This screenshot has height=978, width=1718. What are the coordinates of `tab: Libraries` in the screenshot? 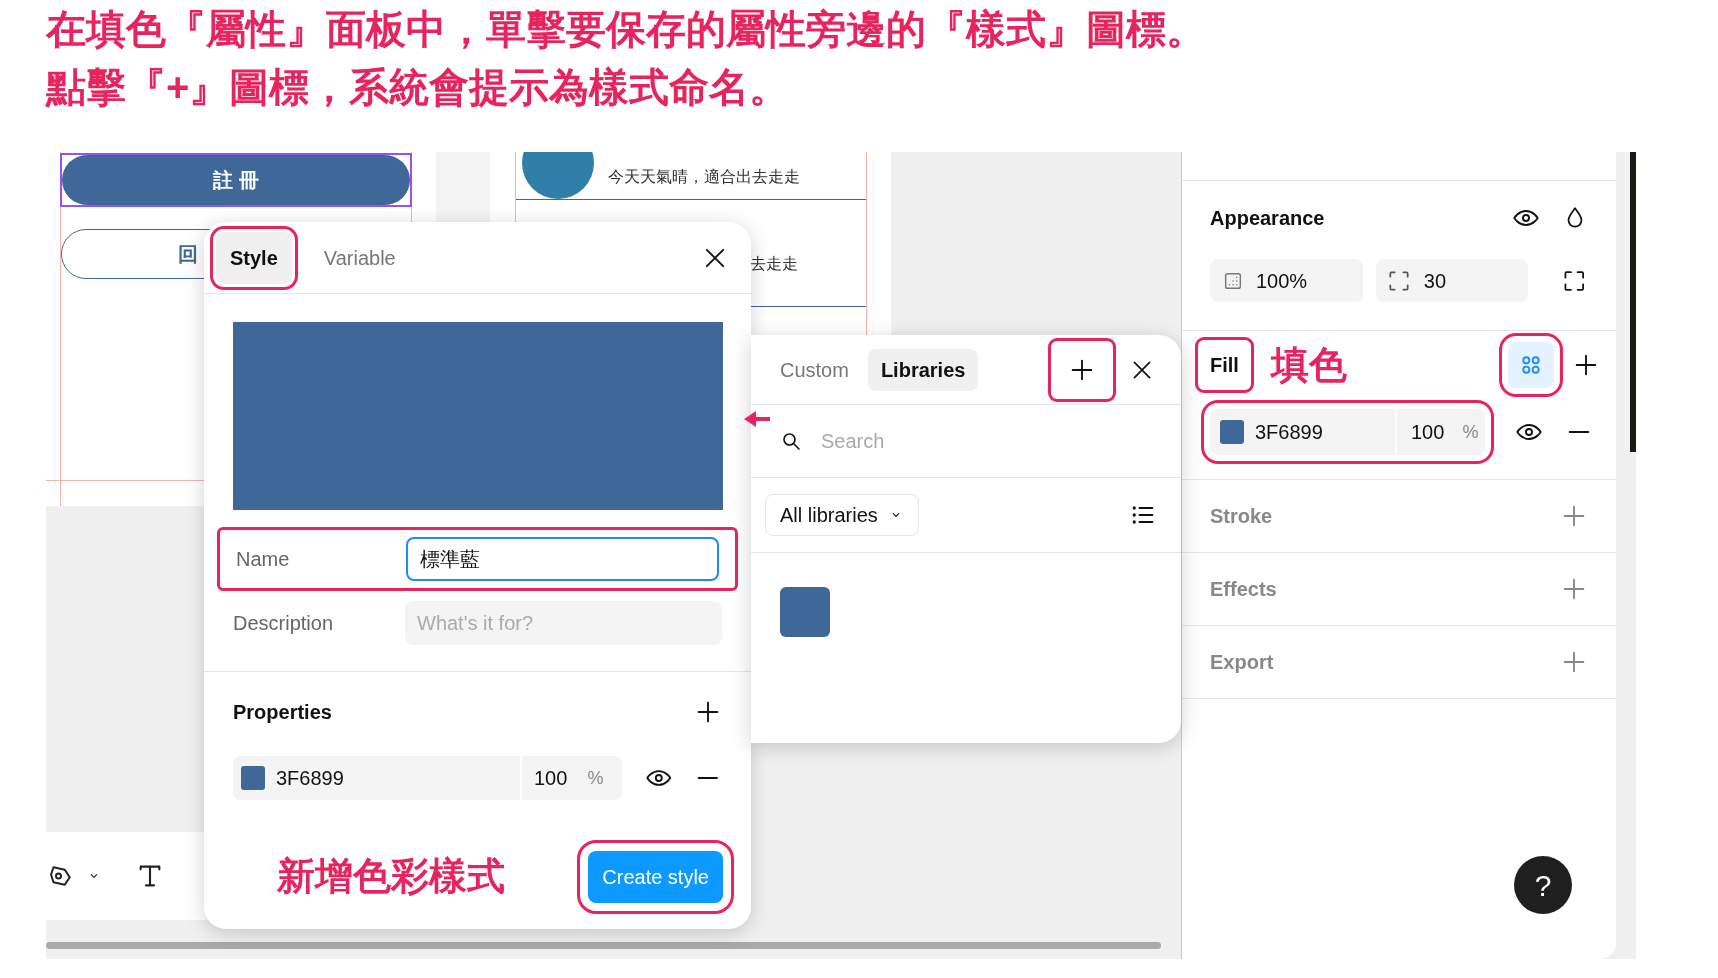 It's located at (923, 369).